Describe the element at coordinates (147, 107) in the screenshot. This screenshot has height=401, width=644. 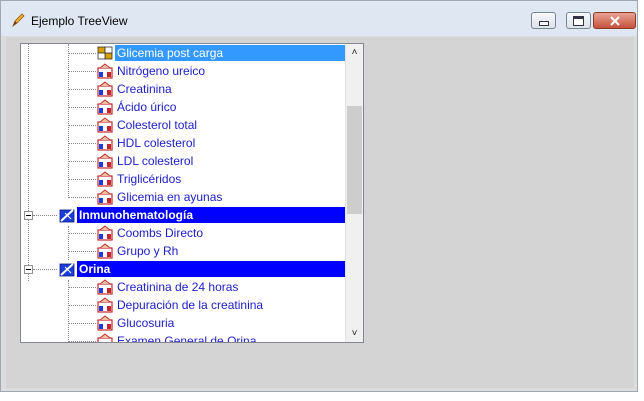
I see `tree-item-label: Ácido úrico` at that location.